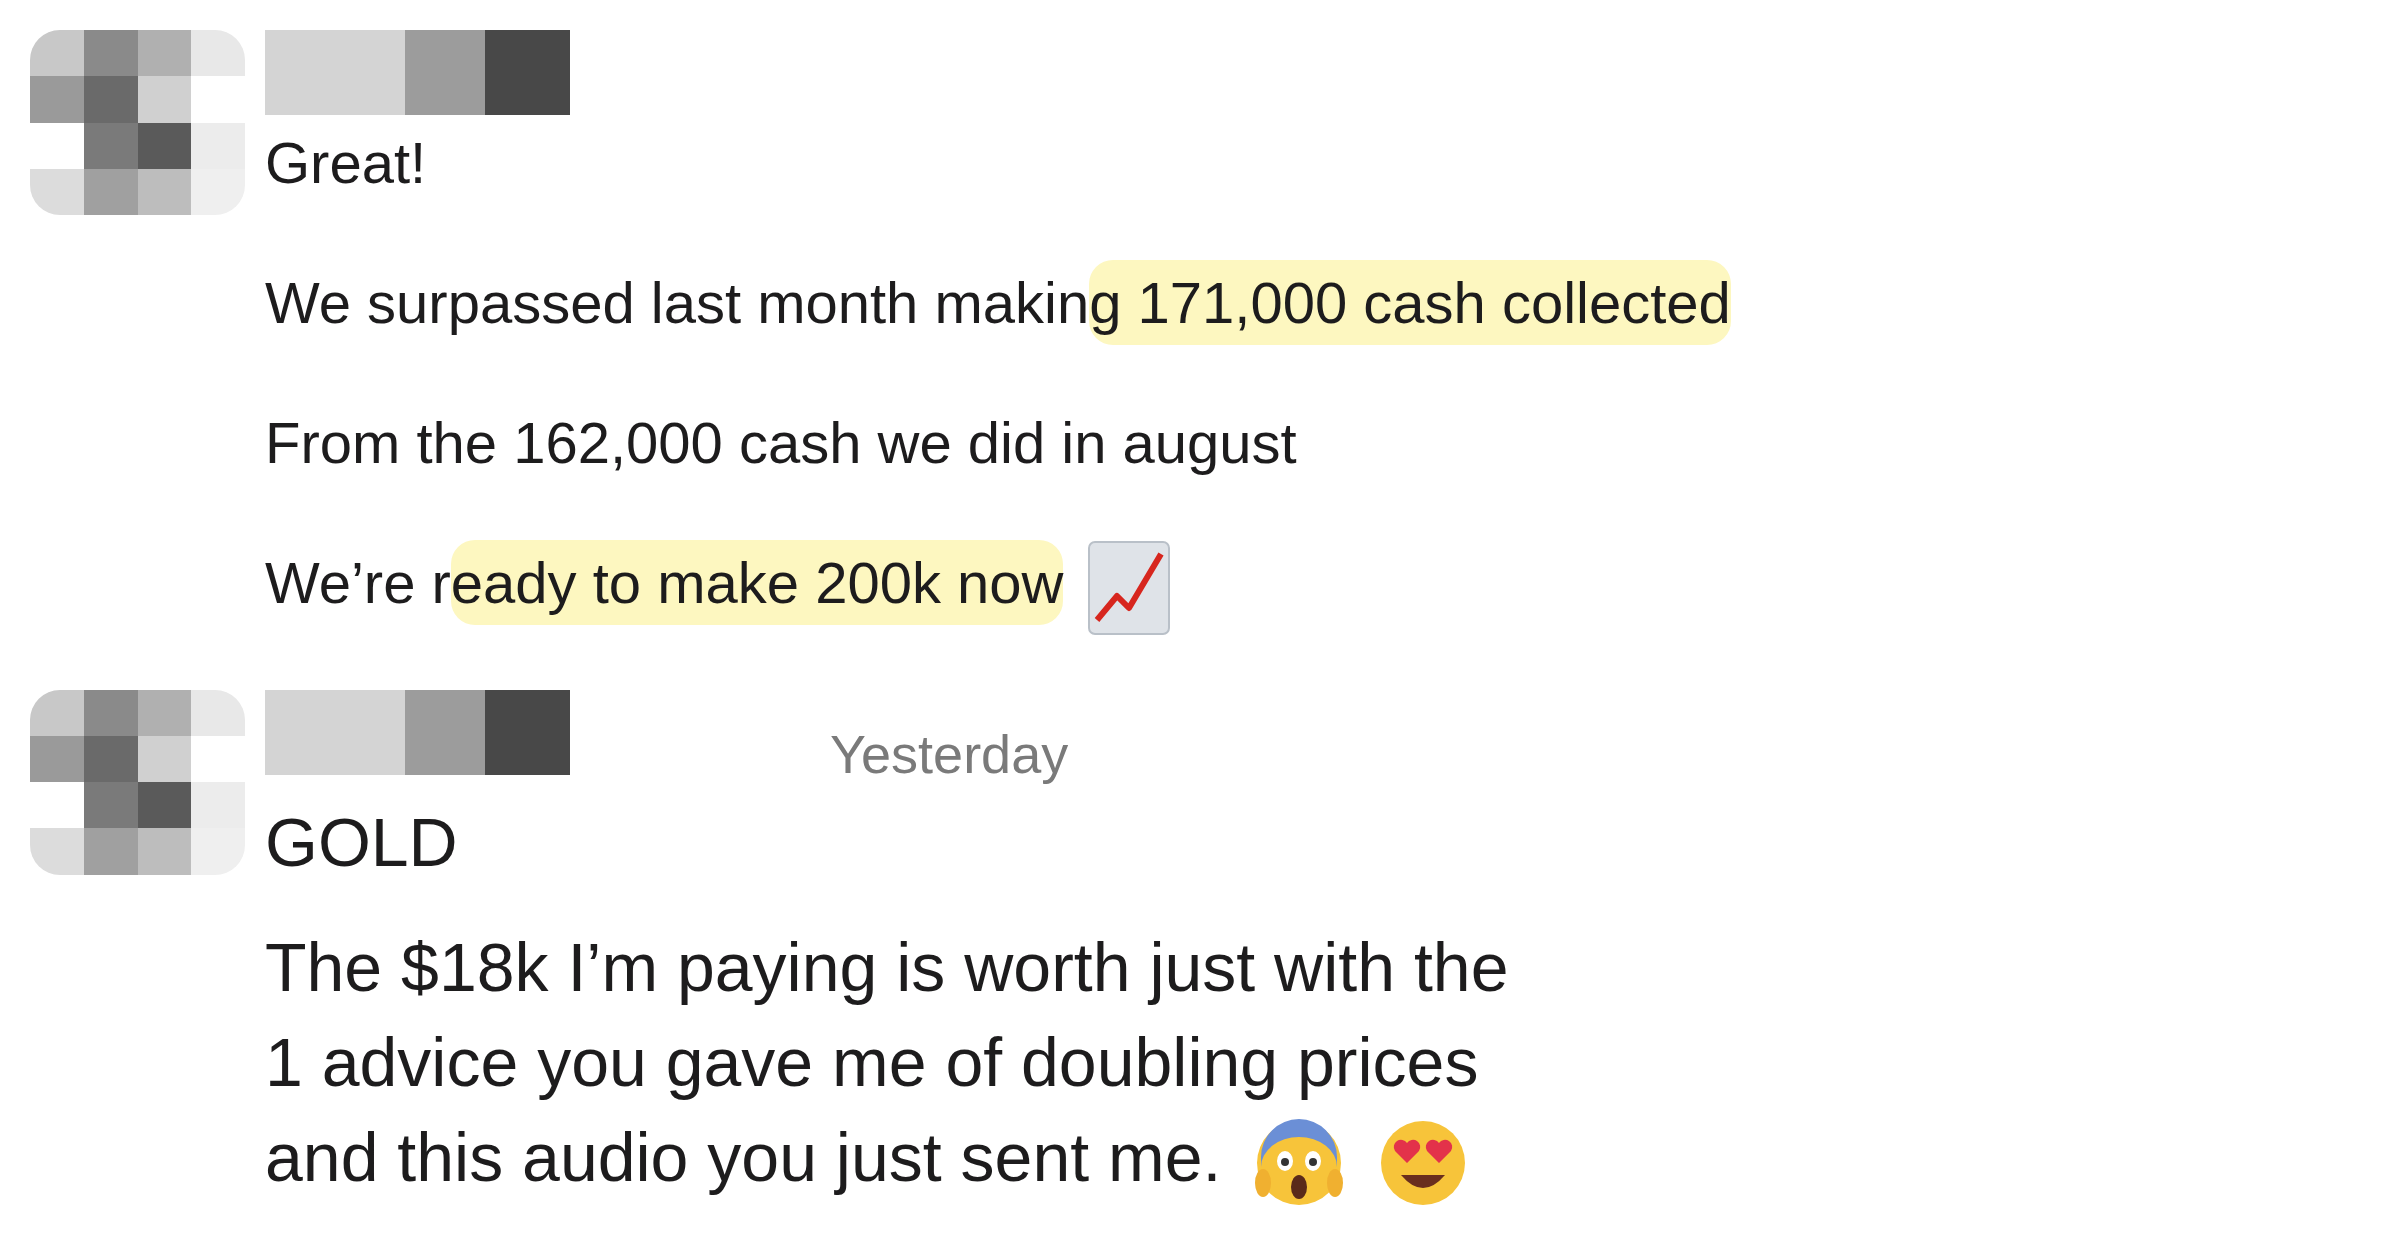 The width and height of the screenshot is (2400, 1254). What do you see at coordinates (998, 303) in the screenshot?
I see `message-text: We surpassed last month making 171,000 cash collected` at bounding box center [998, 303].